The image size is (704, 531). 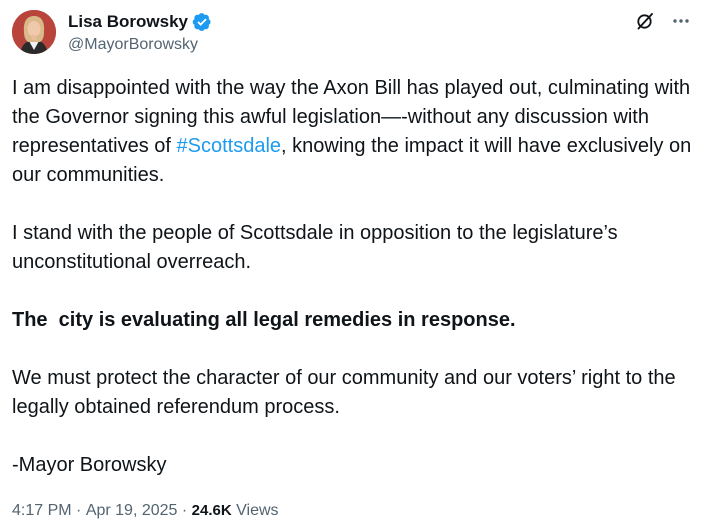 I want to click on grok-icon, so click(x=645, y=21).